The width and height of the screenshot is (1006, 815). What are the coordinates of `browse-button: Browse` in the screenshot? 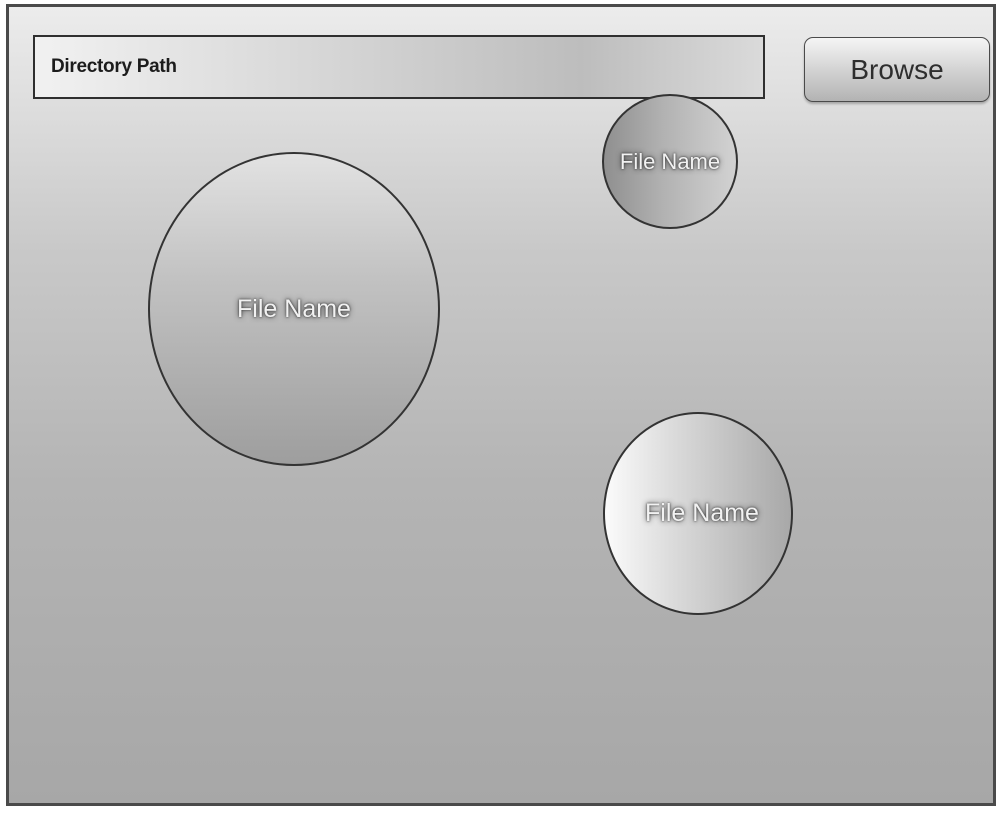 It's located at (897, 69).